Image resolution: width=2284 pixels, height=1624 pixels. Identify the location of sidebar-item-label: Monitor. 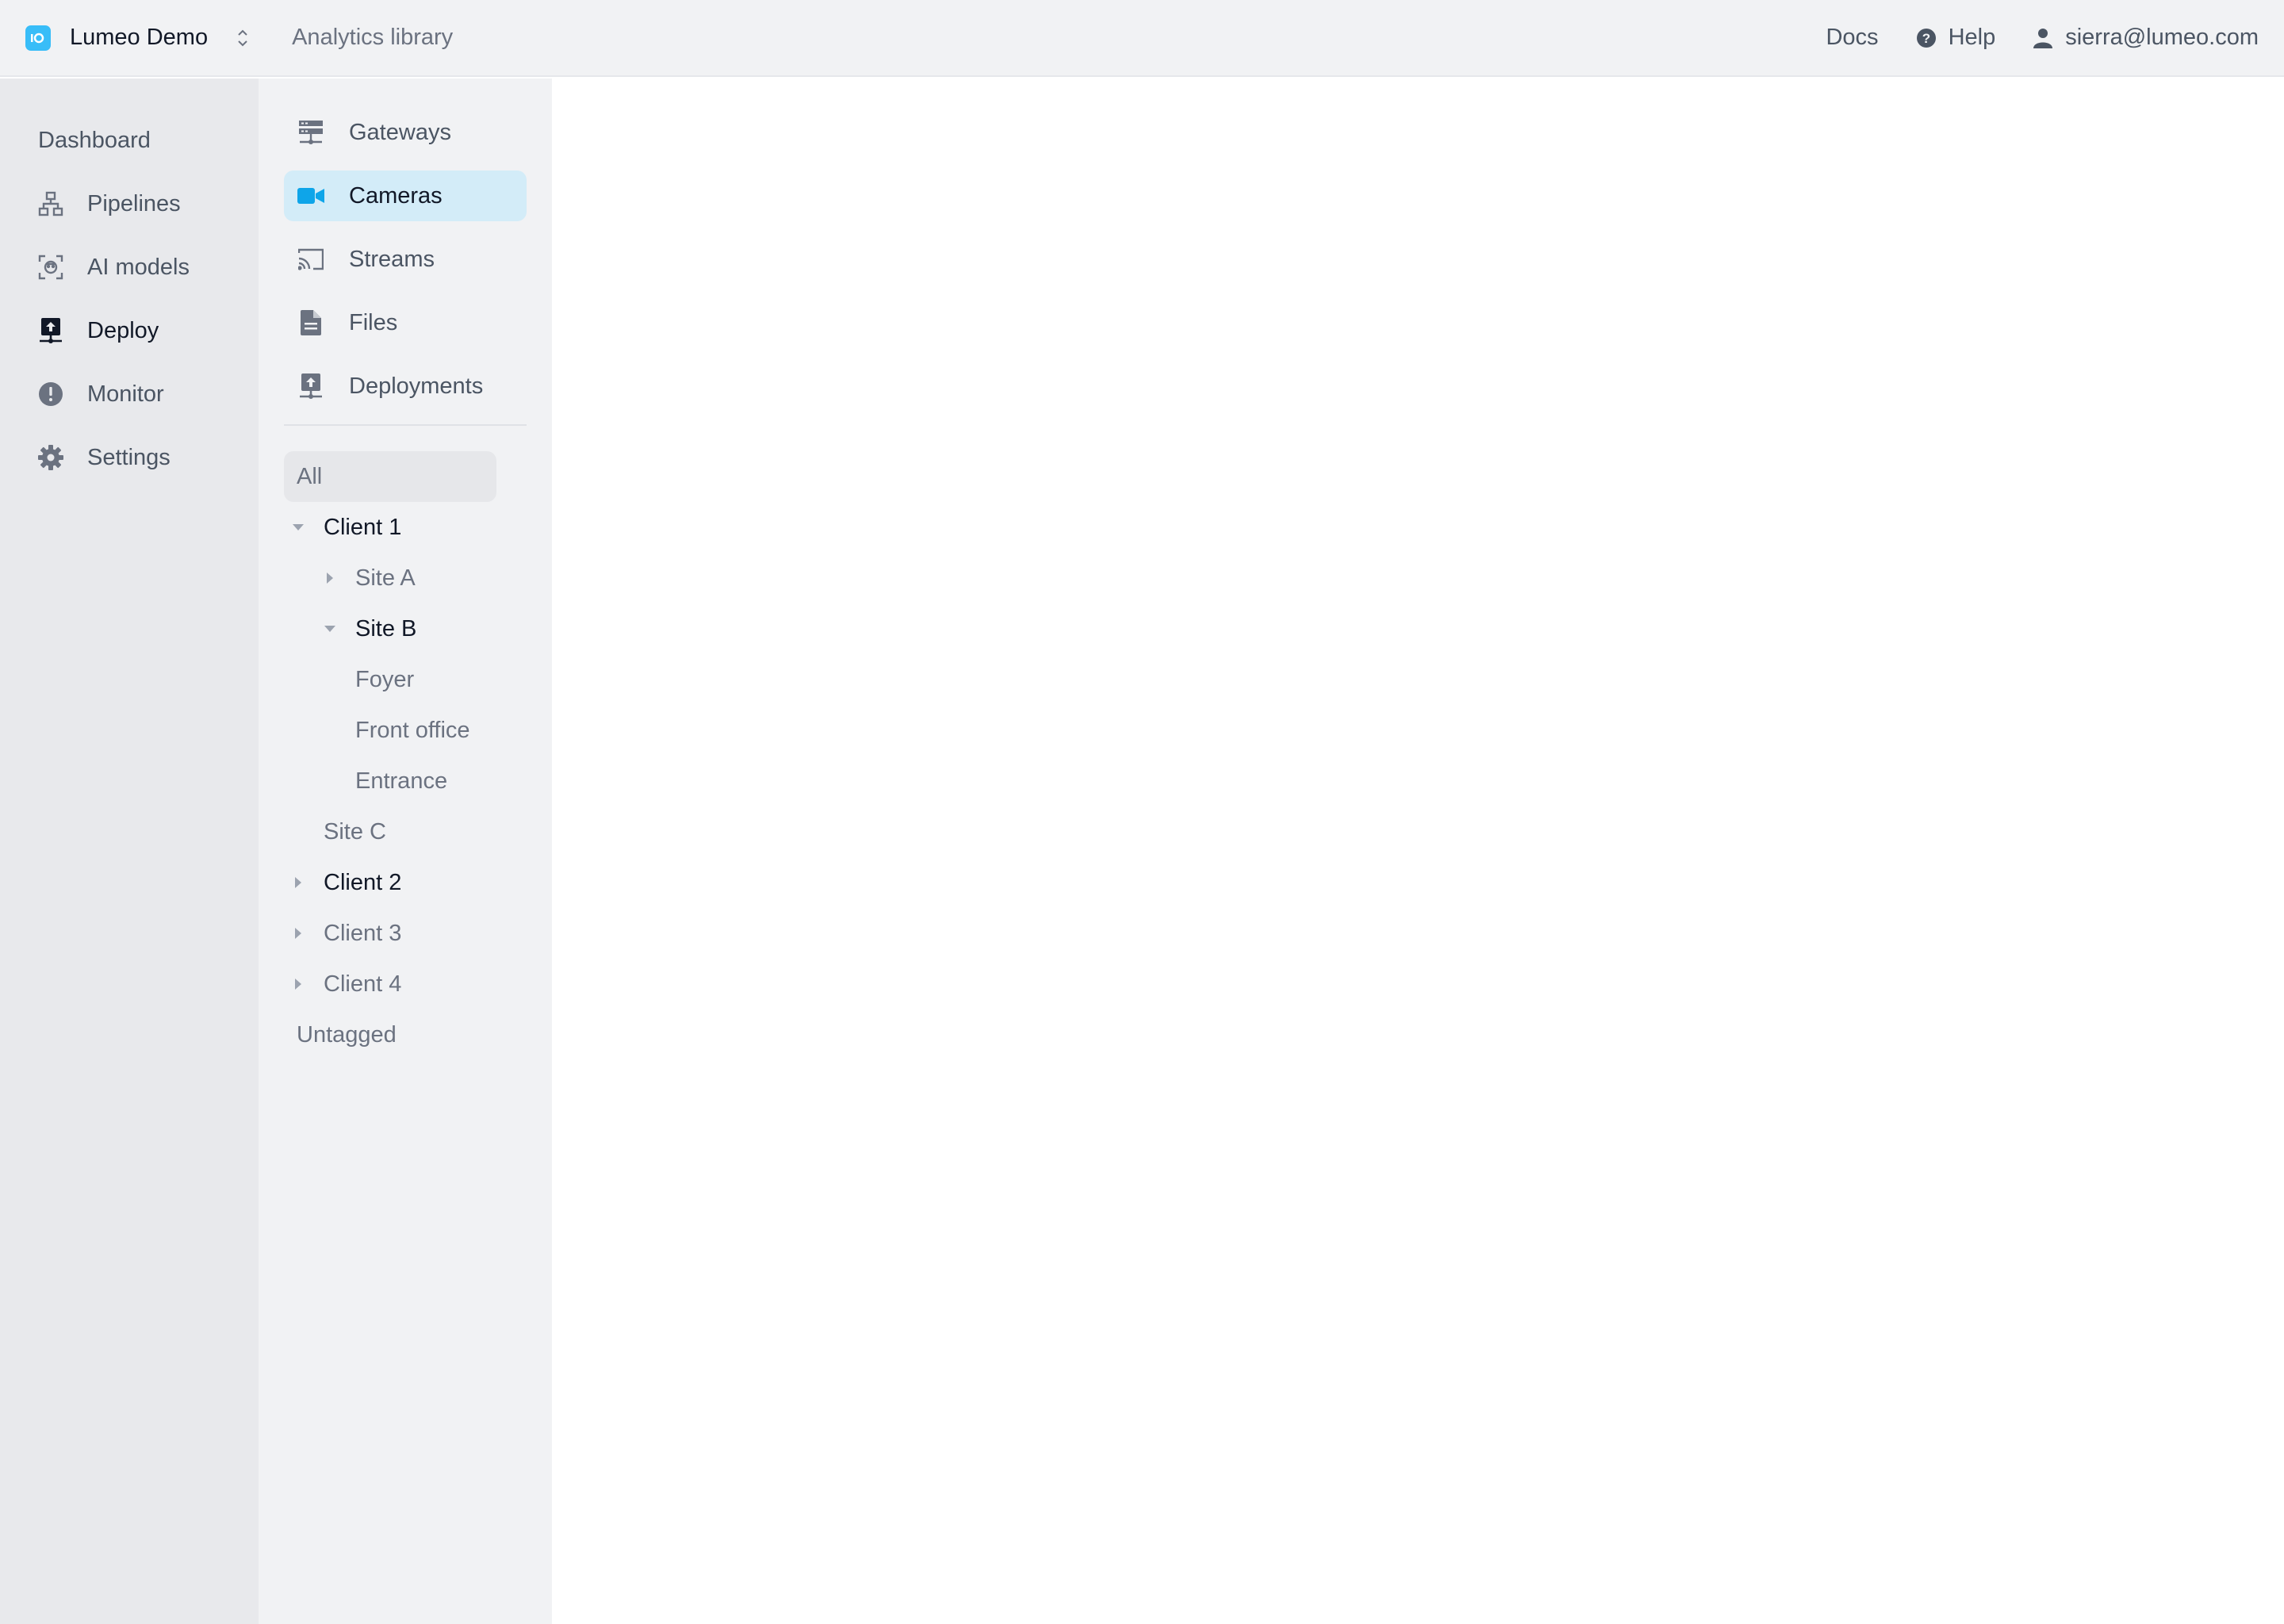
(125, 394).